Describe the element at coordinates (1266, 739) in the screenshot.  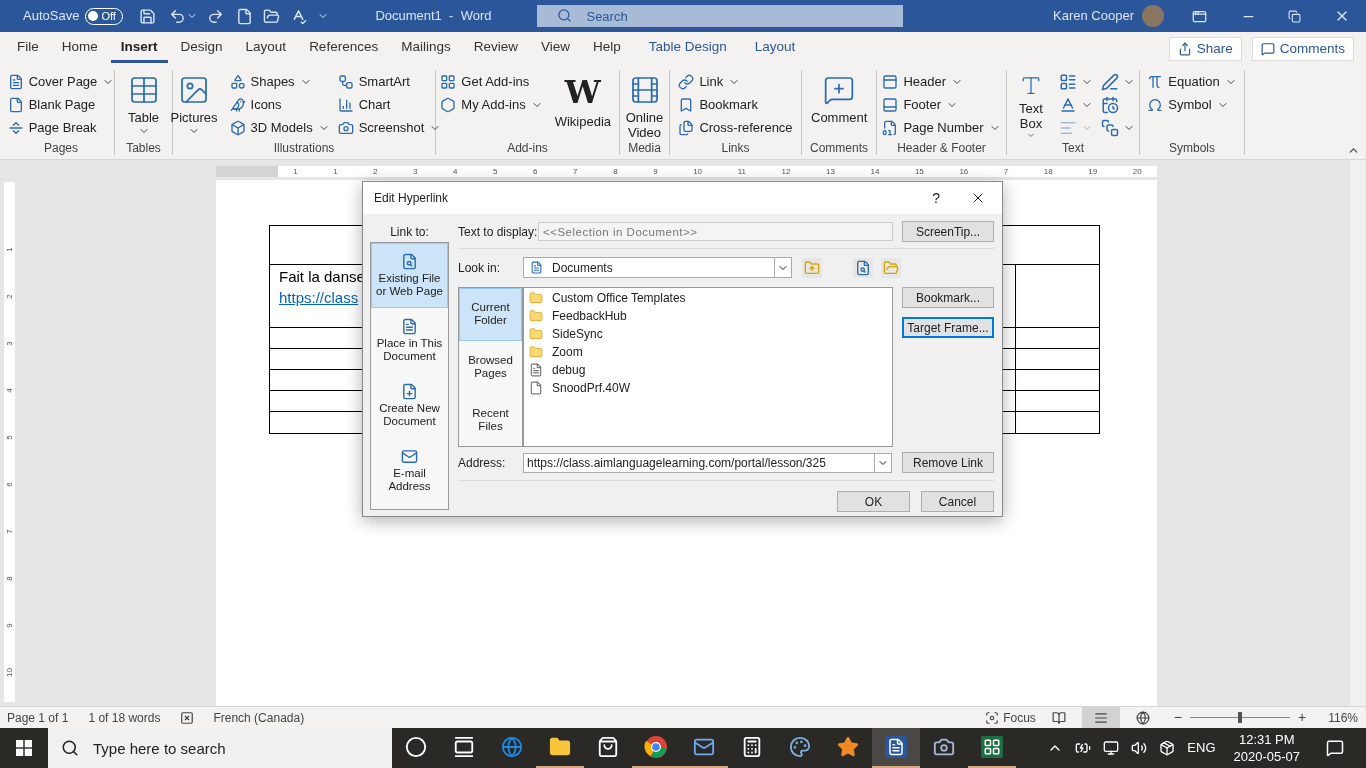
I see `clock-time: 12:31 PM` at that location.